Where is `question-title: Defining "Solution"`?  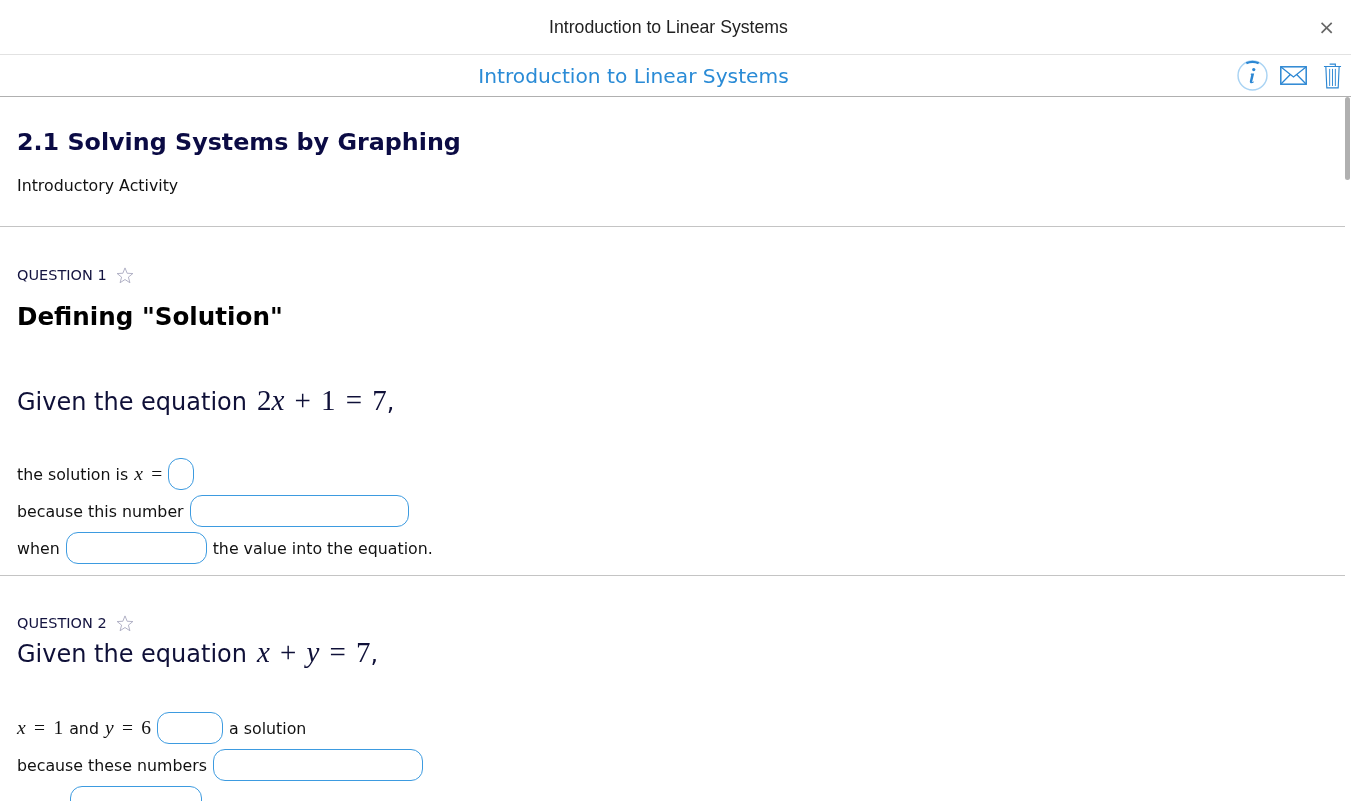 question-title: Defining "Solution" is located at coordinates (150, 317).